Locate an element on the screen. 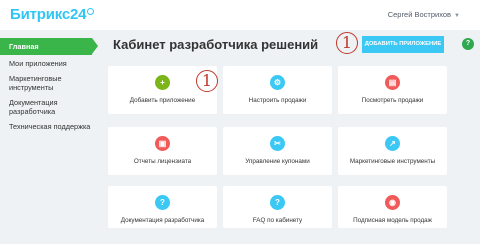 The image size is (480, 244). card-label: Посмотреть продажи is located at coordinates (392, 100).